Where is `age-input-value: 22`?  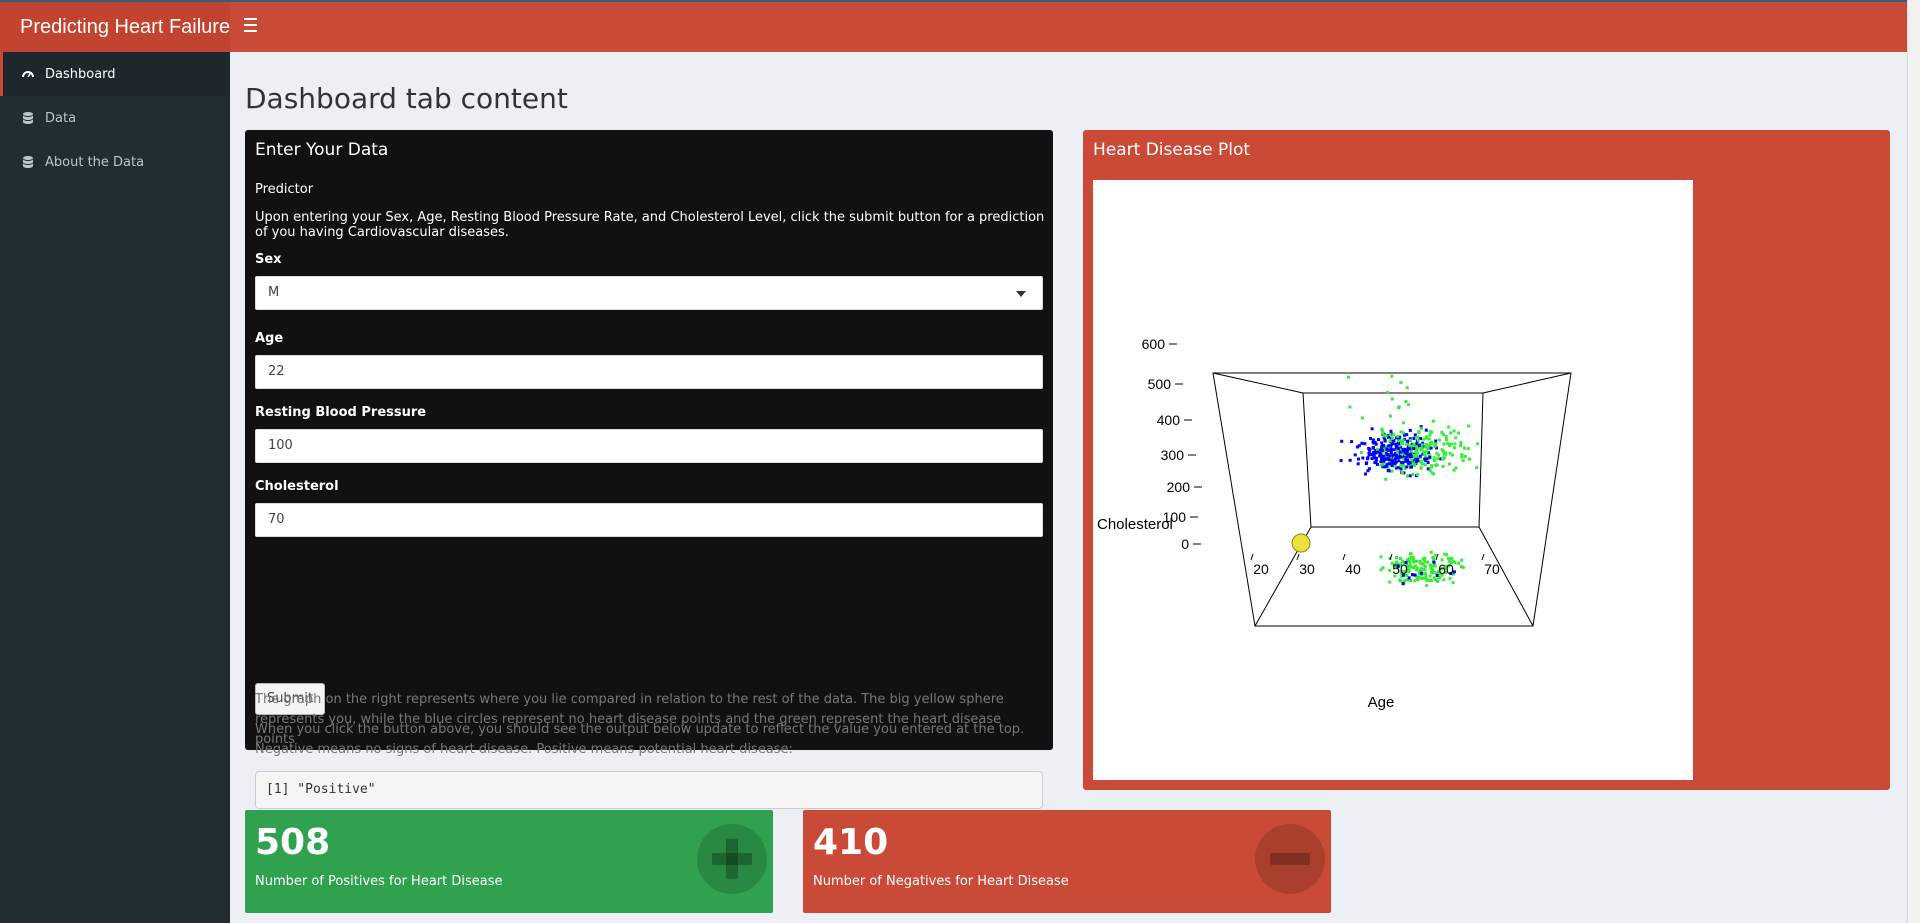 age-input-value: 22 is located at coordinates (276, 371).